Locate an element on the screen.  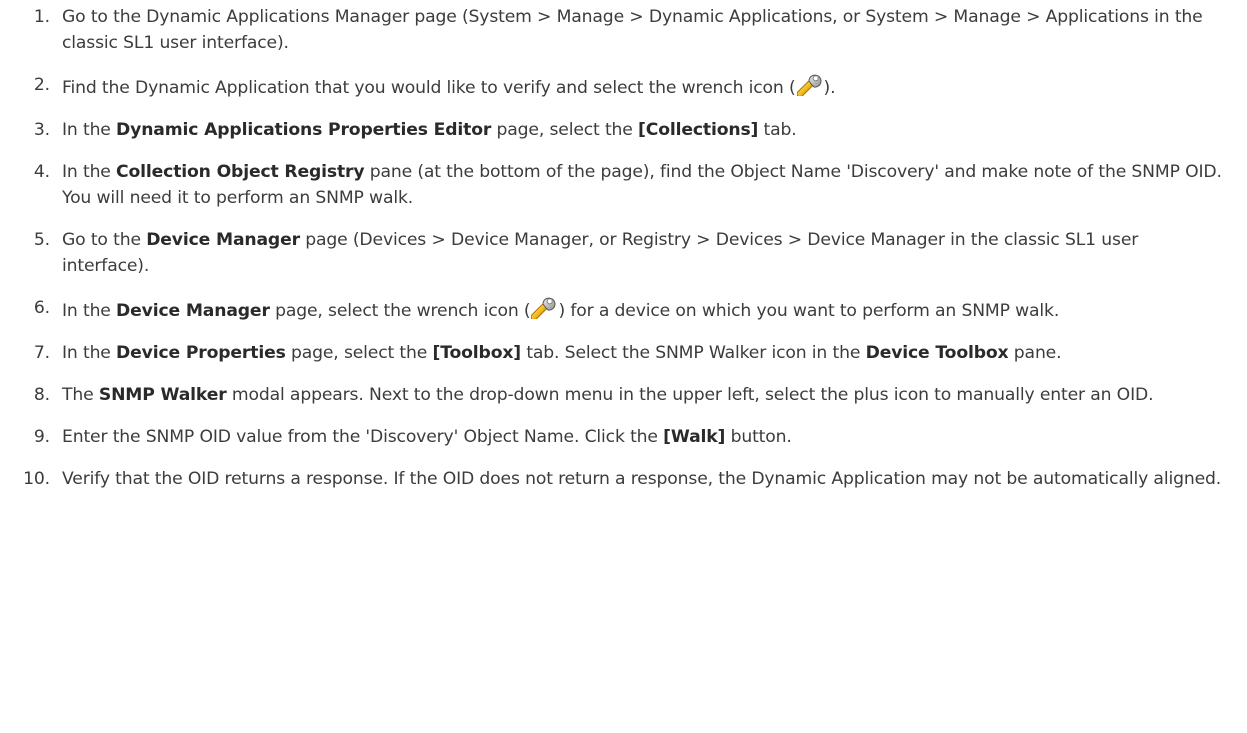
step-text-run: Go to the is located at coordinates (104, 240).